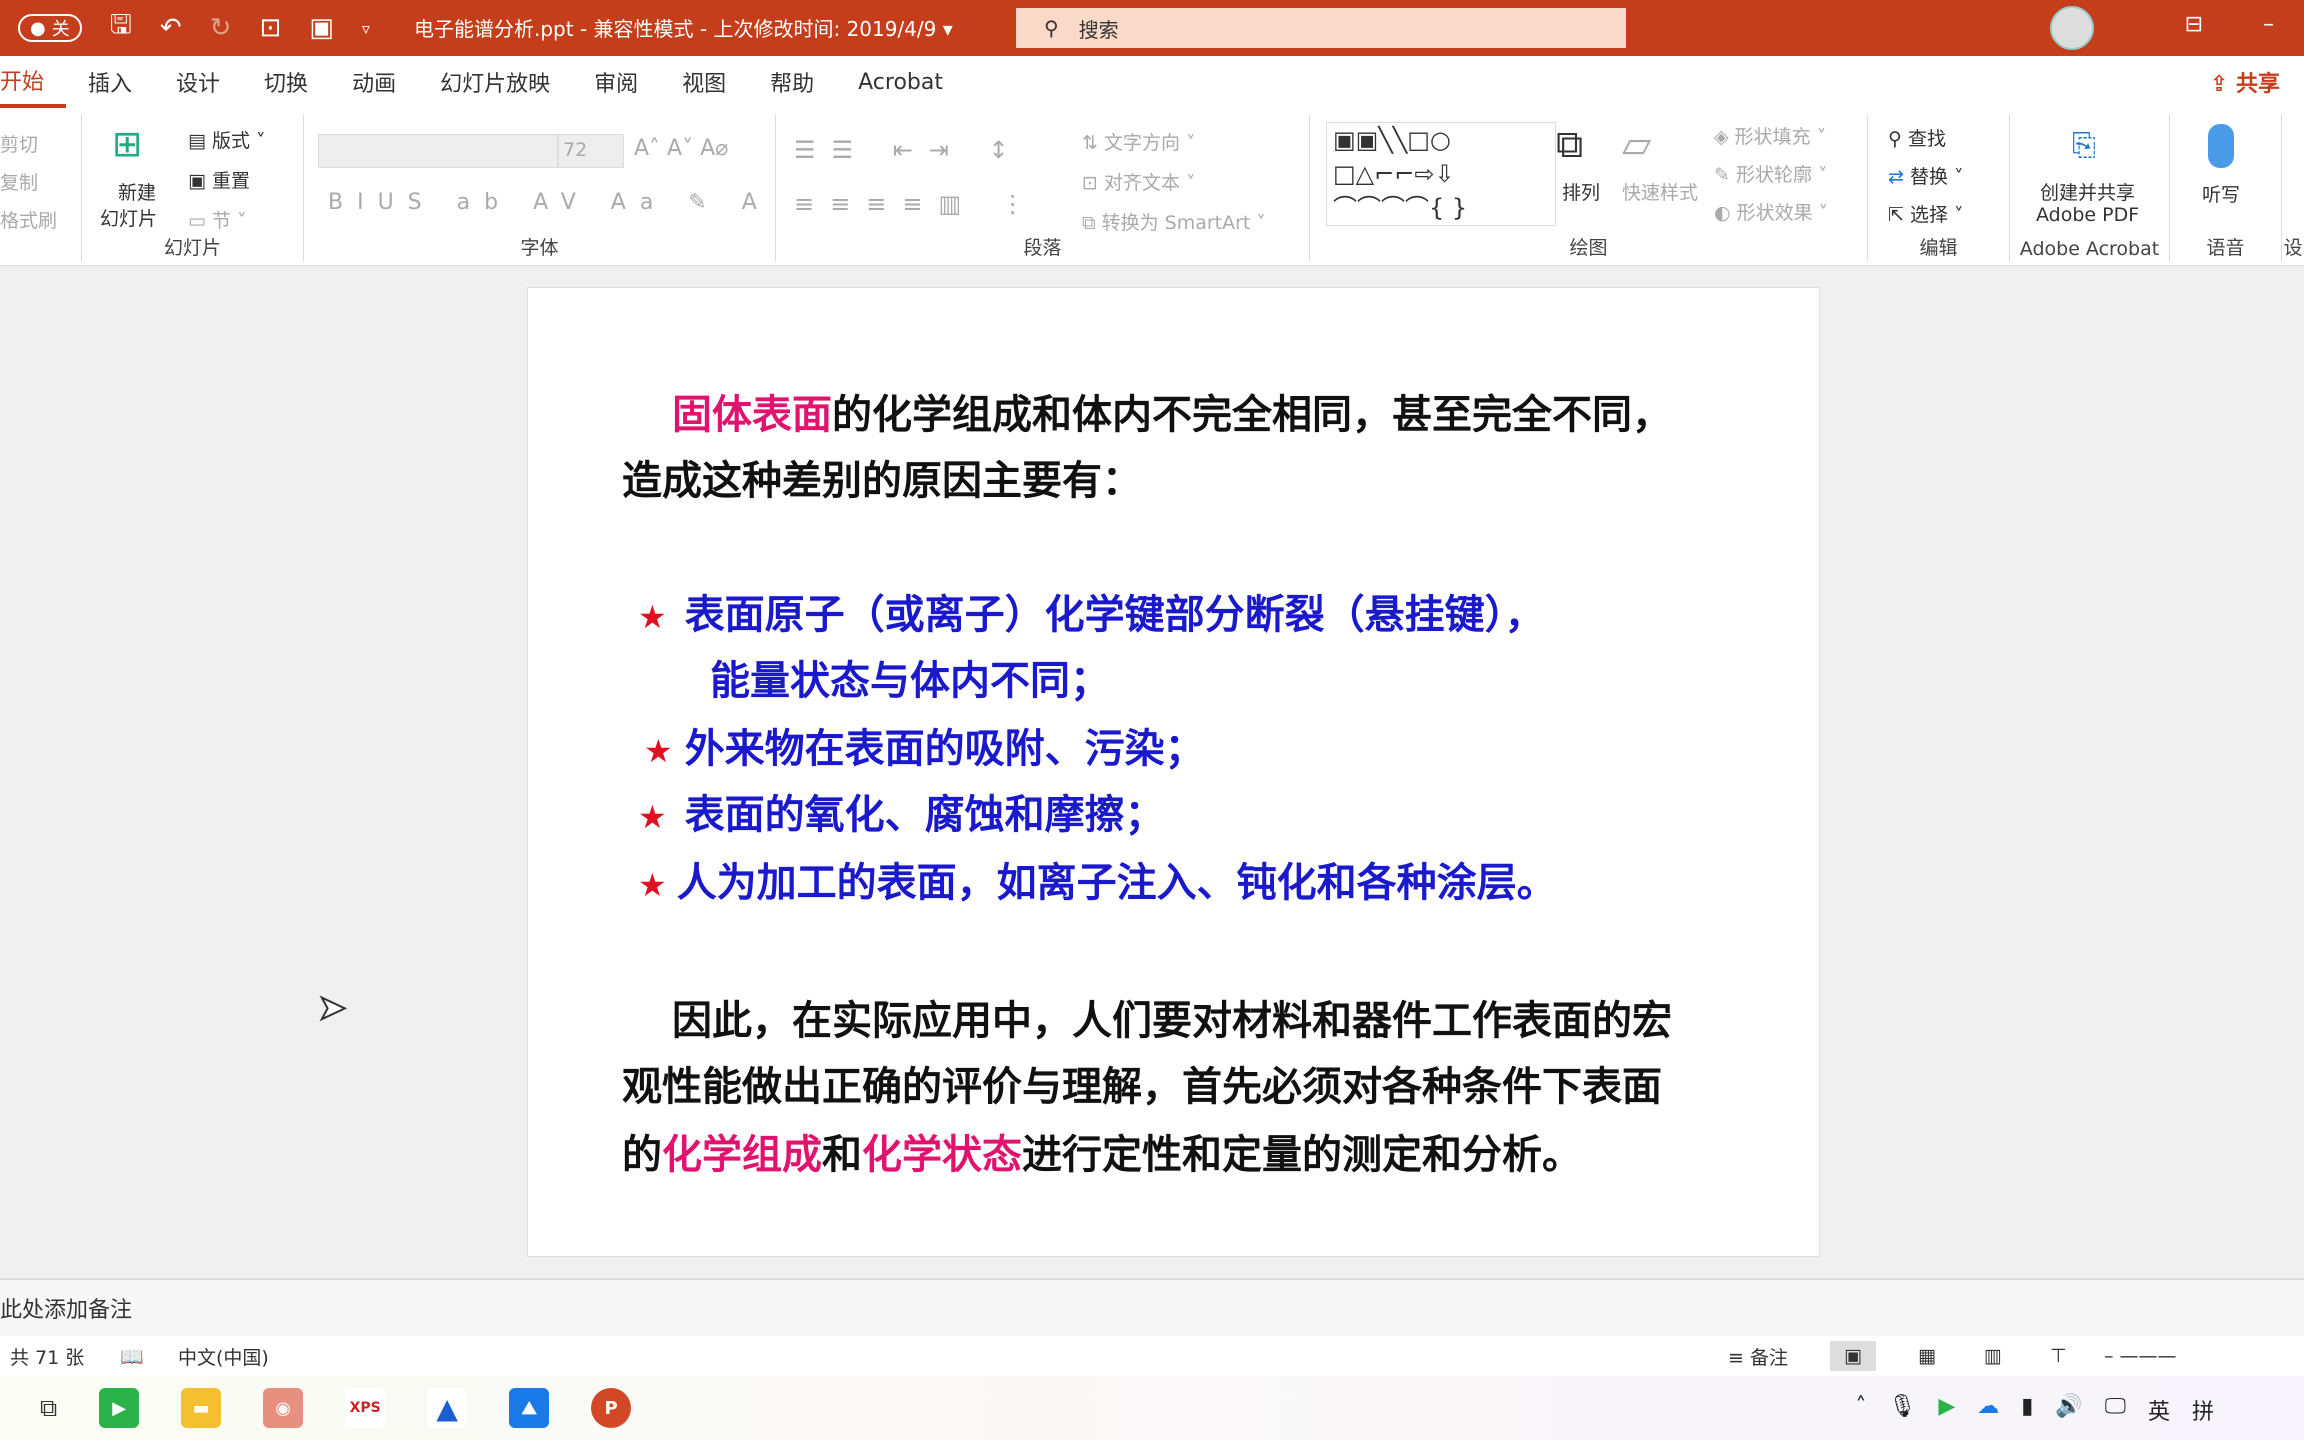 This screenshot has width=2304, height=1440. What do you see at coordinates (223, 1356) in the screenshot?
I see `language: 中文(中国)` at bounding box center [223, 1356].